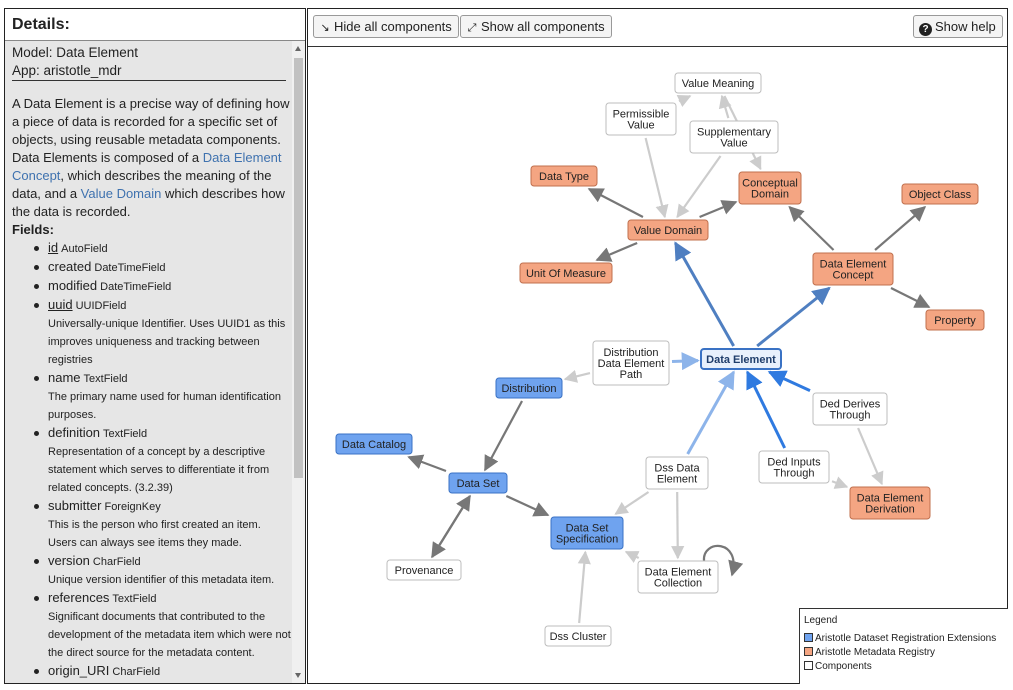 The height and width of the screenshot is (690, 1013). What do you see at coordinates (734, 137) in the screenshot?
I see `graph-node-supplementary-value: SupplementaryValue` at bounding box center [734, 137].